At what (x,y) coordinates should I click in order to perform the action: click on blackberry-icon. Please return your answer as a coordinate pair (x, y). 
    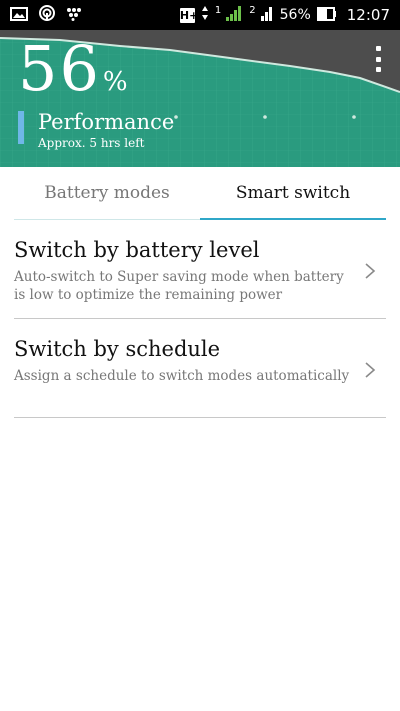
    Looking at the image, I should click on (74, 15).